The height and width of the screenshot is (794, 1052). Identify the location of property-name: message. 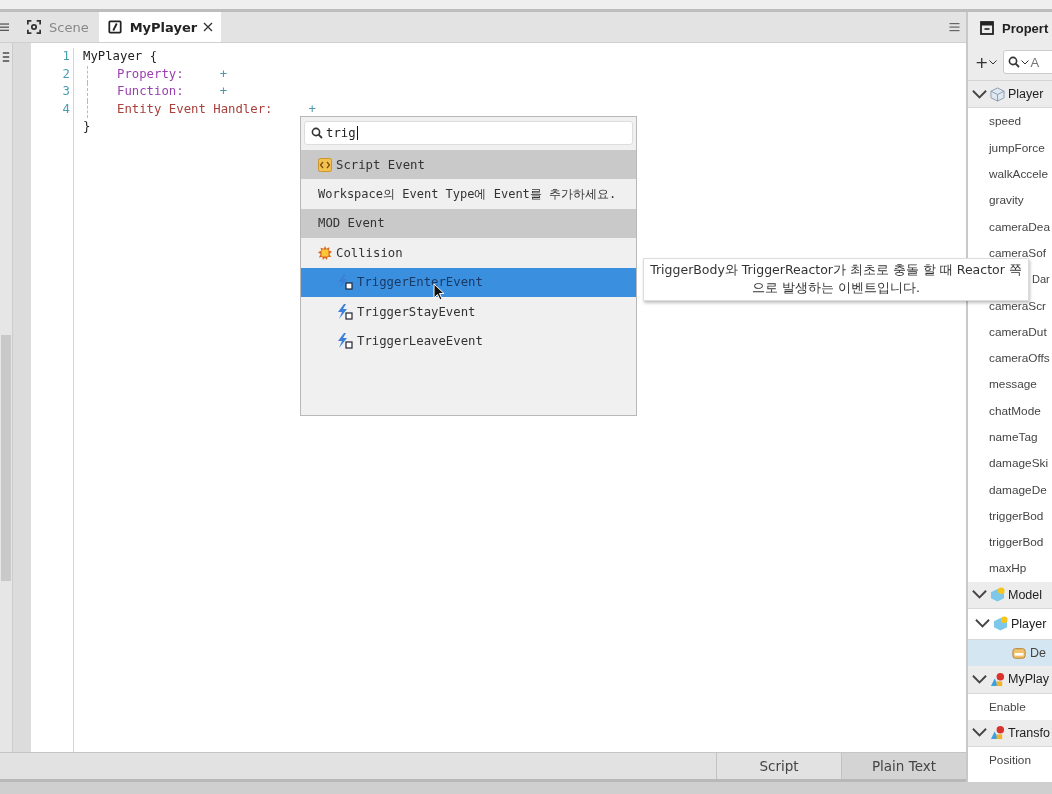
(1013, 384).